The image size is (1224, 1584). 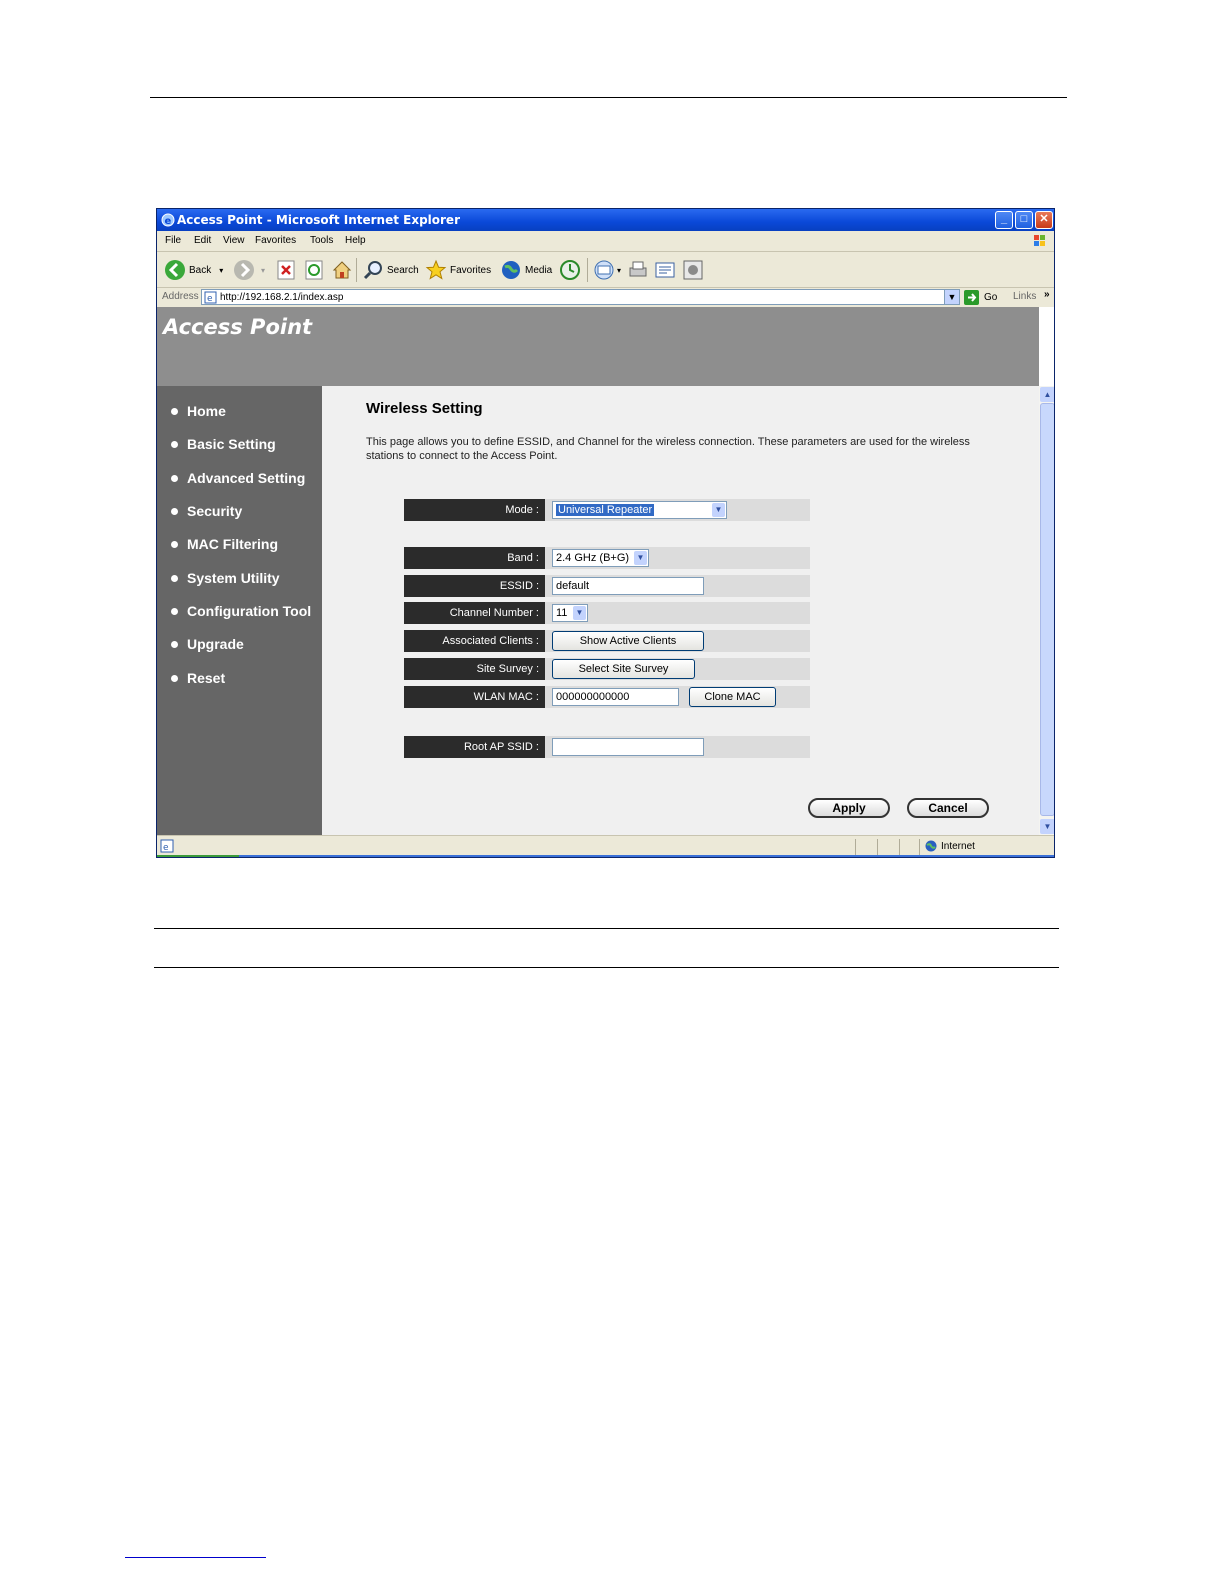 I want to click on nav-label: Basic Setting, so click(x=231, y=444).